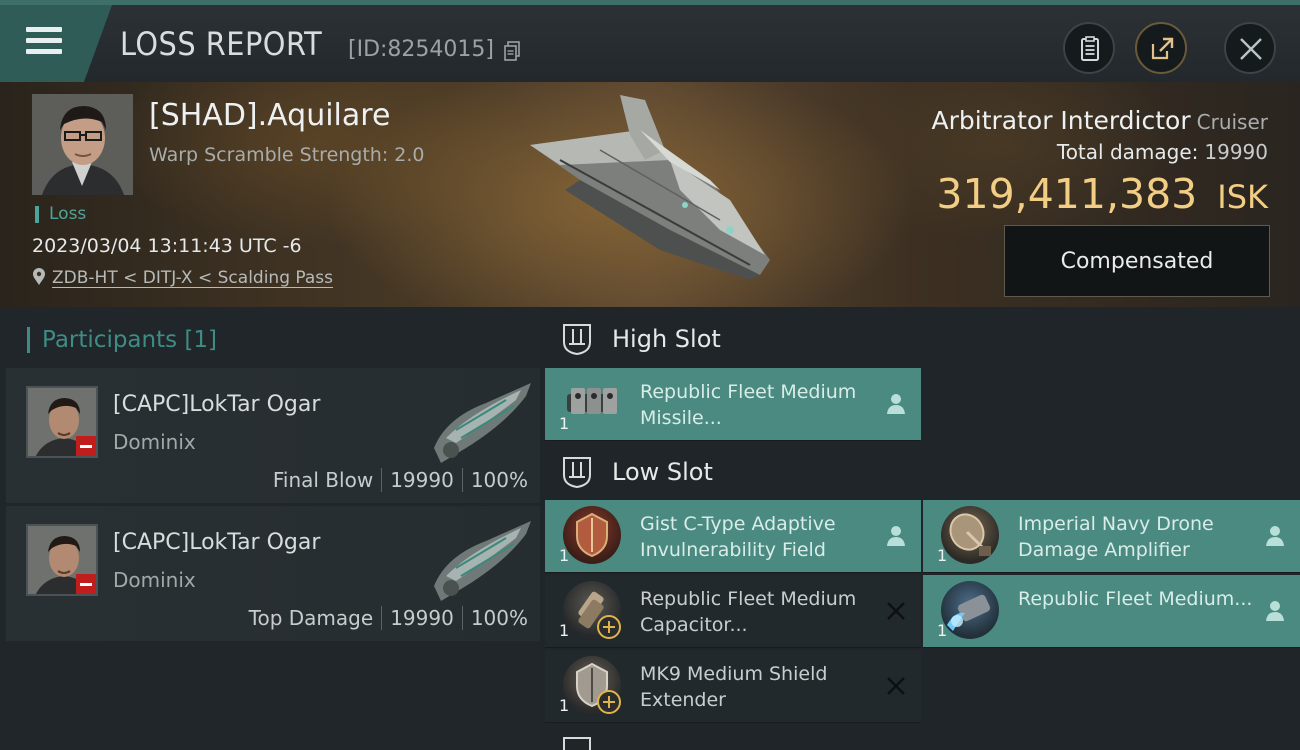 This screenshot has width=1300, height=750. What do you see at coordinates (592, 535) in the screenshot?
I see `shield-hardener-icon` at bounding box center [592, 535].